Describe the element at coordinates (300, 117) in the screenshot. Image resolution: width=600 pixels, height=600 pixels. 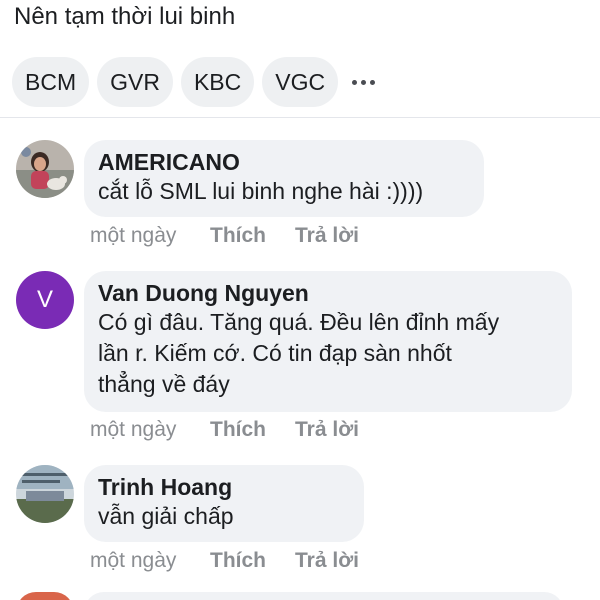
I see `divider` at that location.